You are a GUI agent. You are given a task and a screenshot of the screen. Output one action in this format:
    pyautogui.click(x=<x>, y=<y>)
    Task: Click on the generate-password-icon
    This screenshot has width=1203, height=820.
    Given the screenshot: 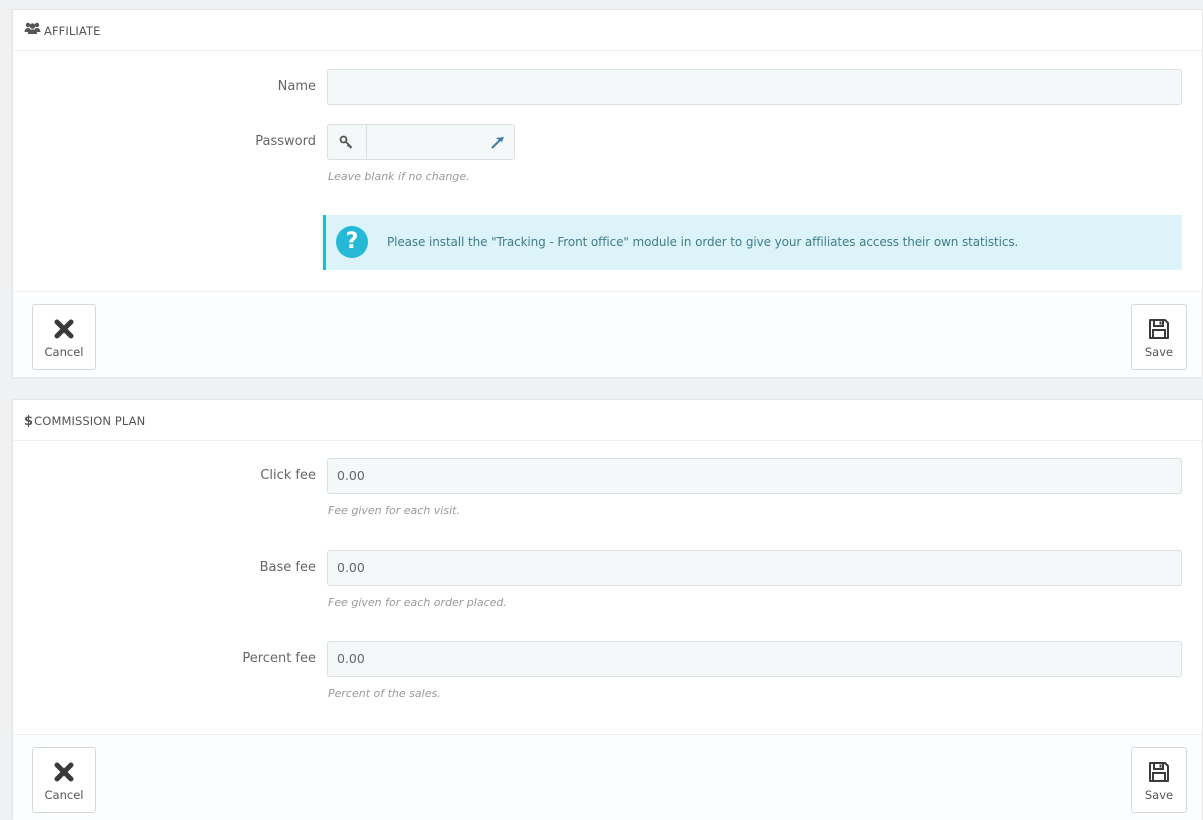 What is the action you would take?
    pyautogui.click(x=498, y=142)
    